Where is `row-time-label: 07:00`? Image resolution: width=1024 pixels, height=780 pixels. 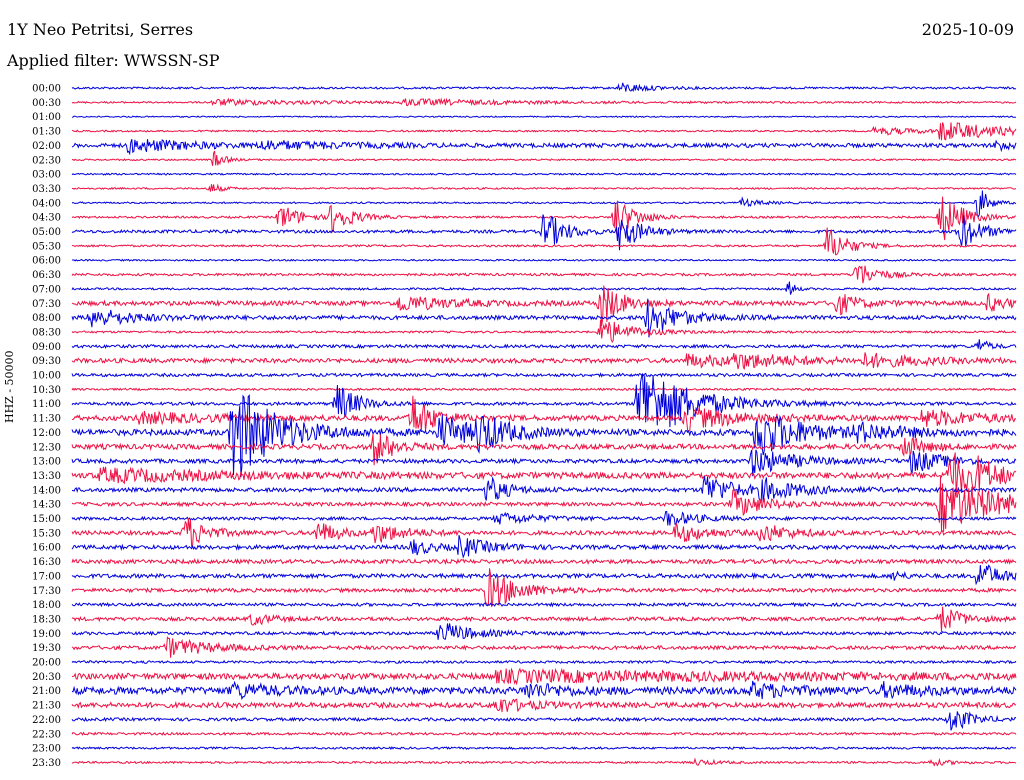 row-time-label: 07:00 is located at coordinates (46, 289).